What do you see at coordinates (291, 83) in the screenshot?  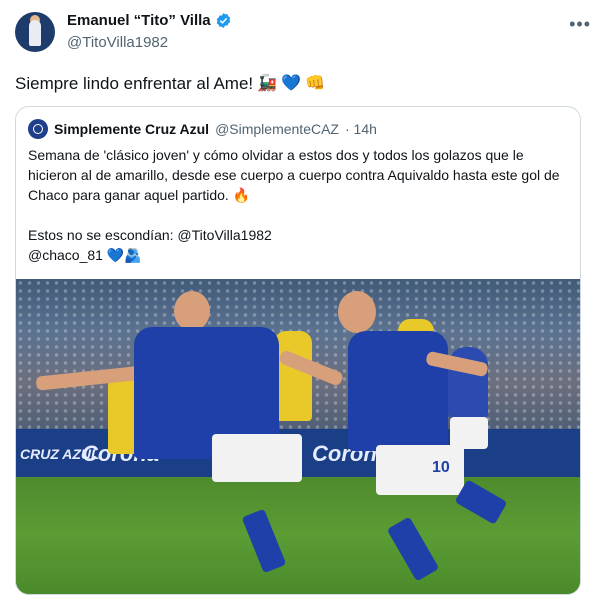 I see `blue-heart-emoji: 💙` at bounding box center [291, 83].